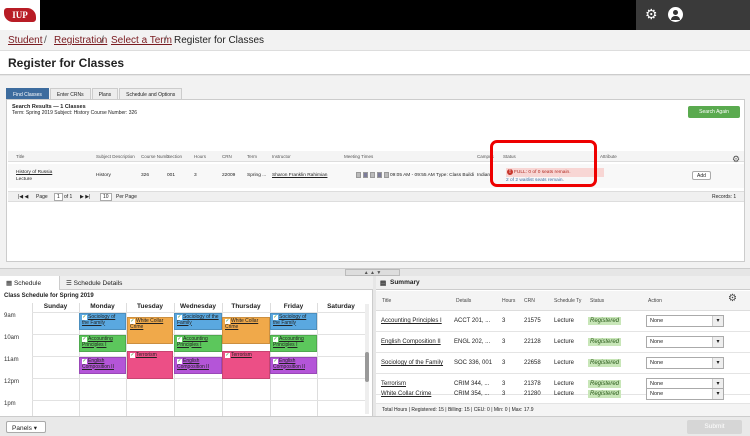  What do you see at coordinates (103, 175) in the screenshot?
I see `class-subject: History` at bounding box center [103, 175].